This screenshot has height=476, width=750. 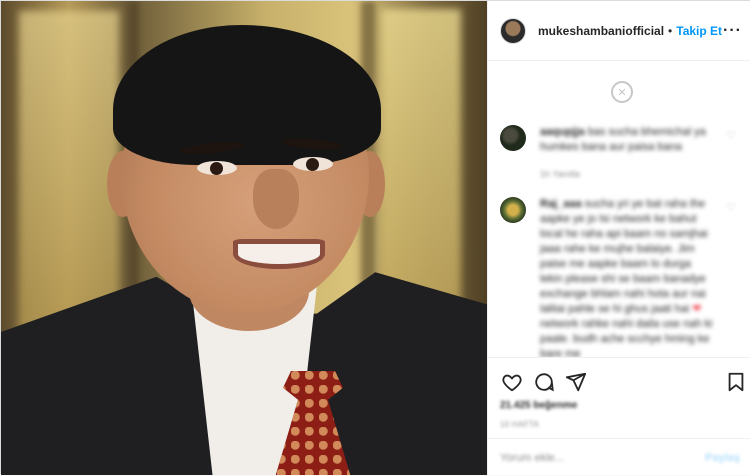 What do you see at coordinates (576, 382) in the screenshot?
I see `share-icon` at bounding box center [576, 382].